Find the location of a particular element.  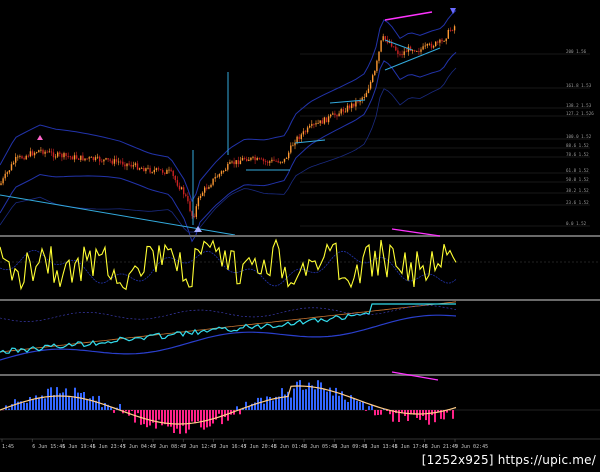

divergence-line-osc1 is located at coordinates (416, 232).